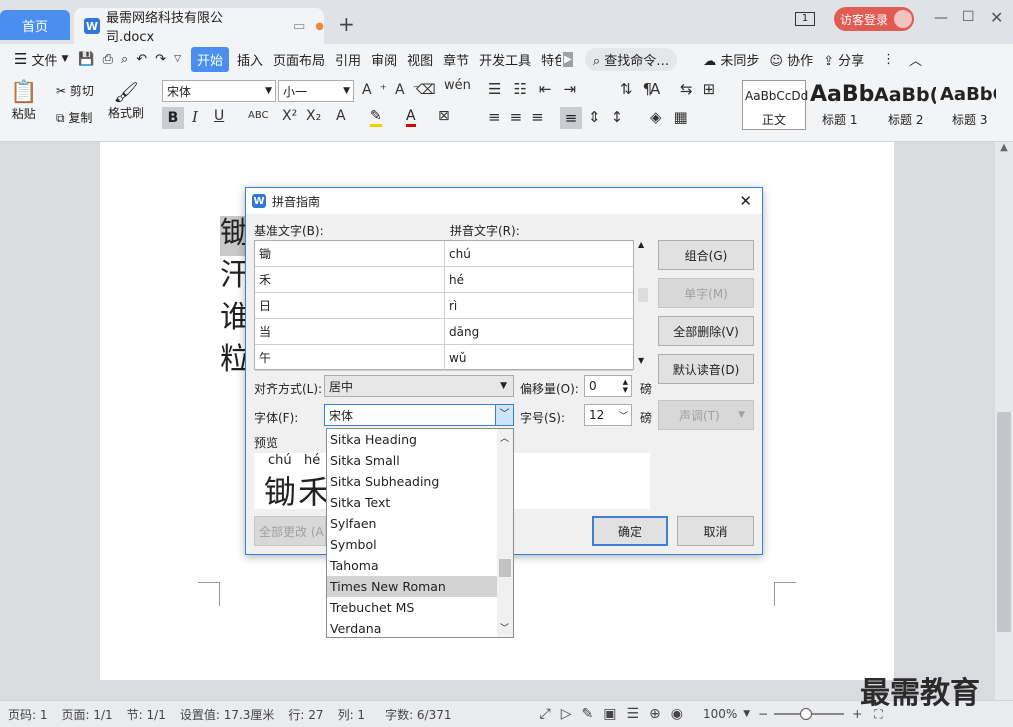 Image resolution: width=1013 pixels, height=727 pixels. What do you see at coordinates (350, 305) in the screenshot?
I see `base-cell: 日` at bounding box center [350, 305].